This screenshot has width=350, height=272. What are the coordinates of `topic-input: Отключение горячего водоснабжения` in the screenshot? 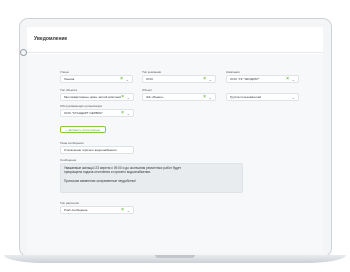 It's located at (97, 150).